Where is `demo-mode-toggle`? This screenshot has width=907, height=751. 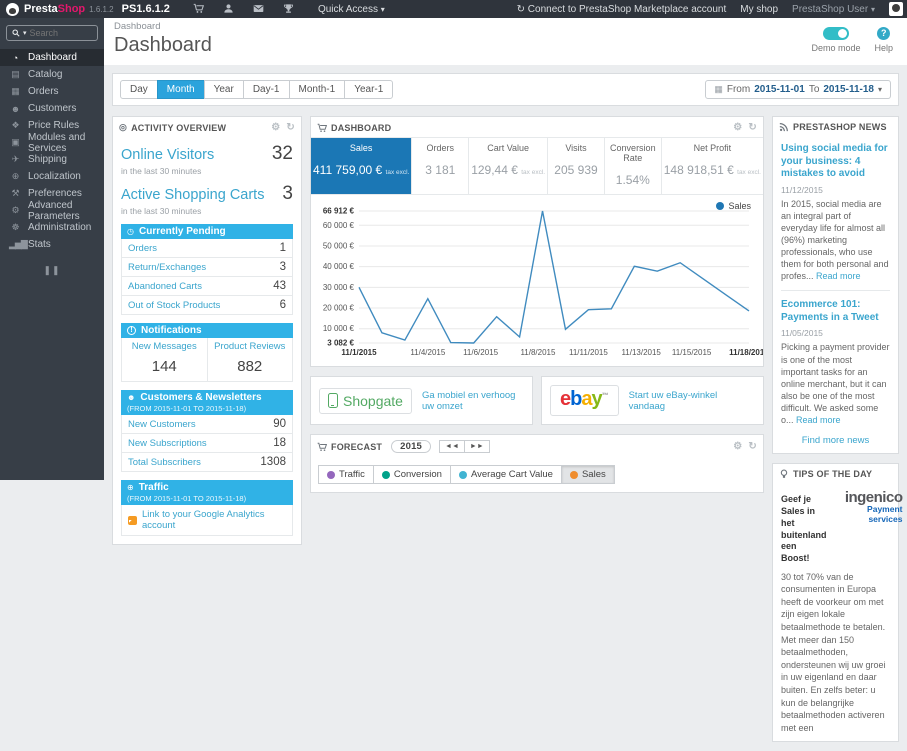
demo-mode-toggle is located at coordinates (835, 33).